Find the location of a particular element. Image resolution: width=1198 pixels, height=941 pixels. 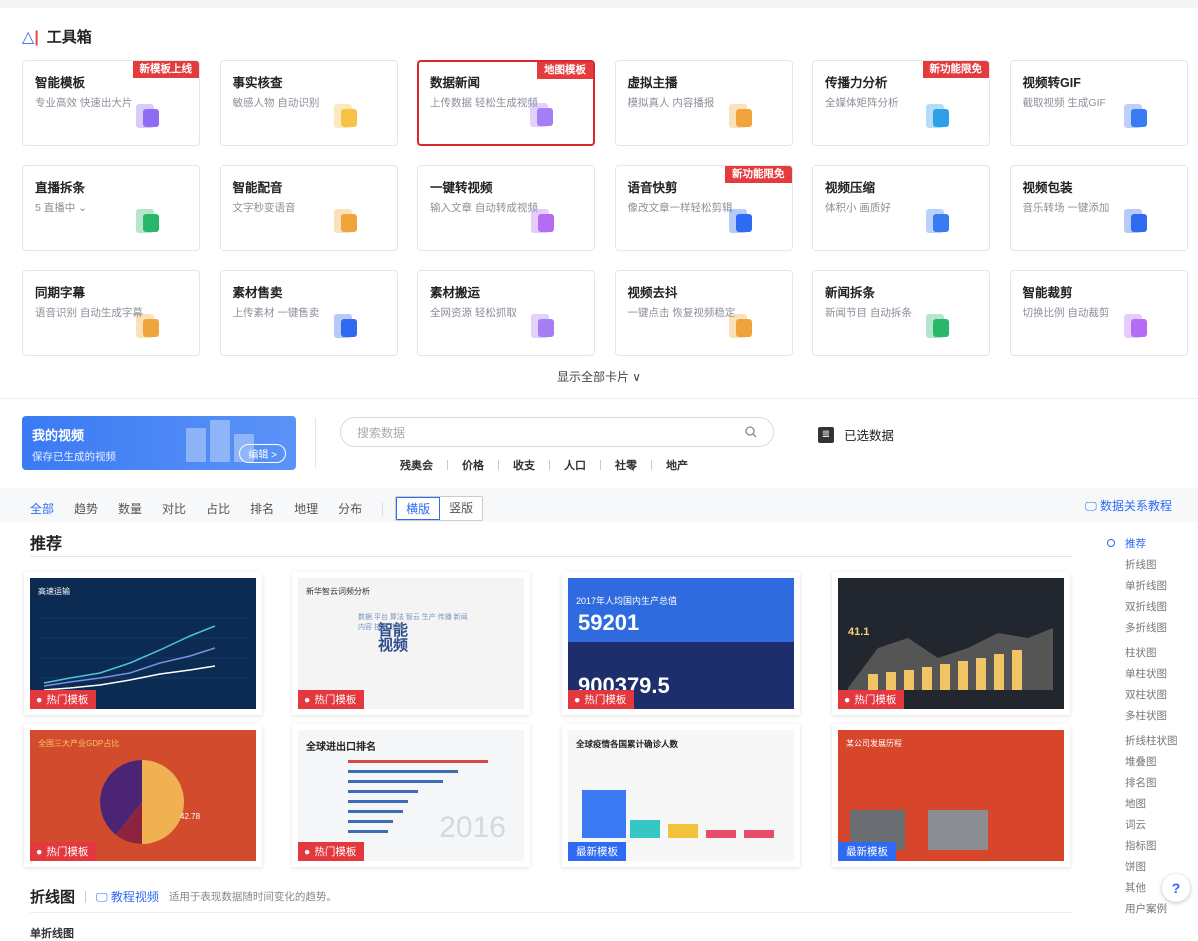

sidebar-item: 堆叠图 is located at coordinates (1144, 762).